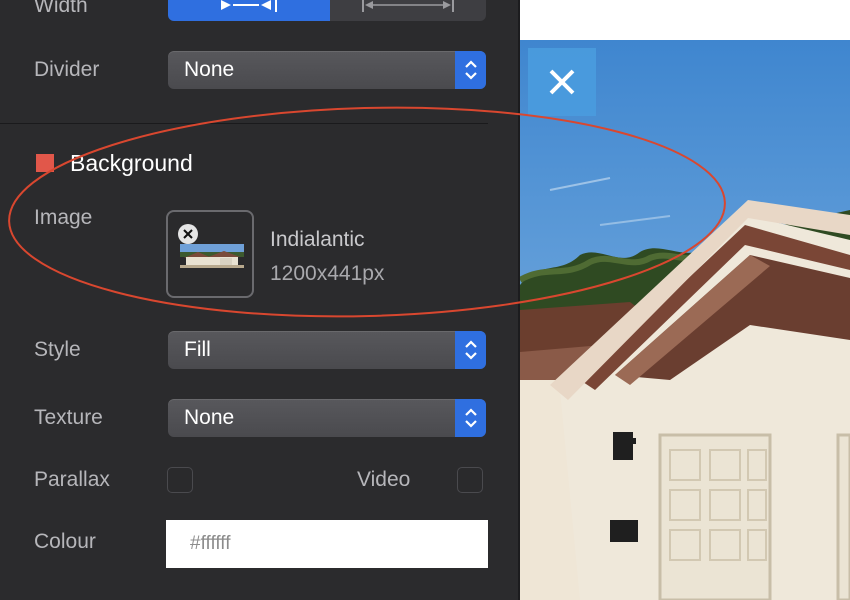 The height and width of the screenshot is (600, 850). Describe the element at coordinates (327, 418) in the screenshot. I see `texture-select: None` at that location.